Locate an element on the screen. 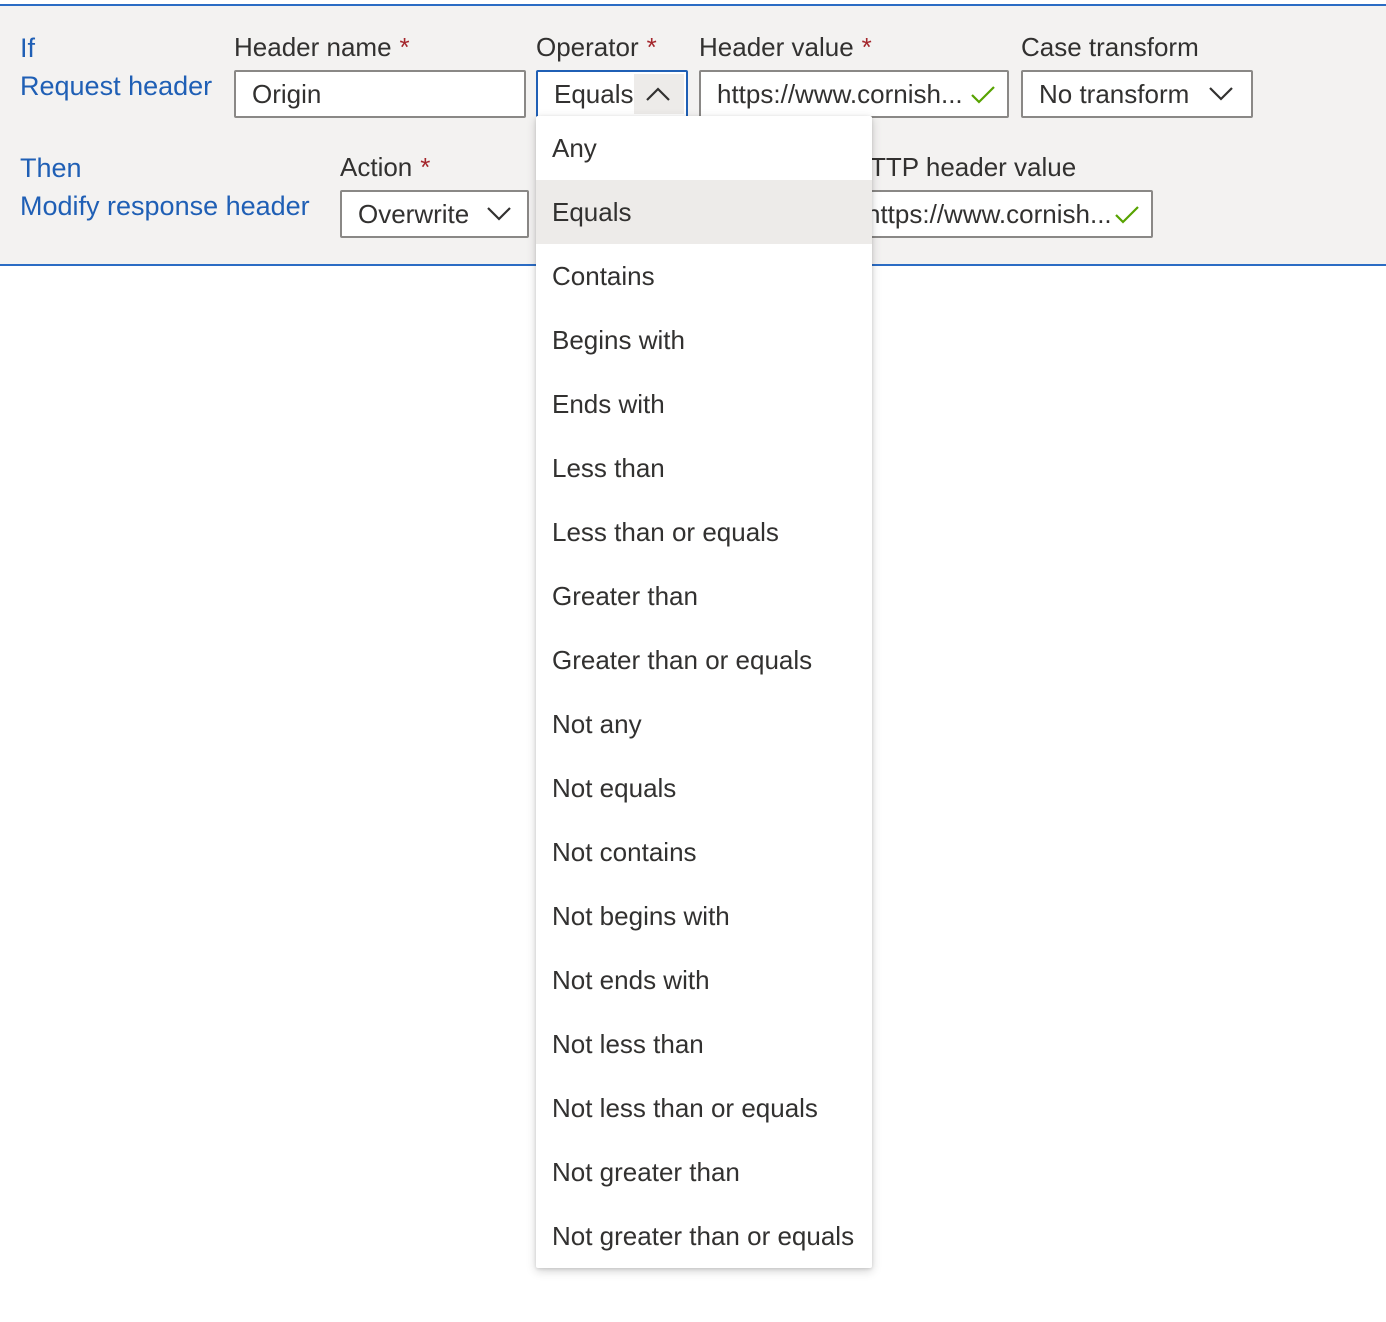 The width and height of the screenshot is (1386, 1322). action-label: Action * is located at coordinates (385, 167).